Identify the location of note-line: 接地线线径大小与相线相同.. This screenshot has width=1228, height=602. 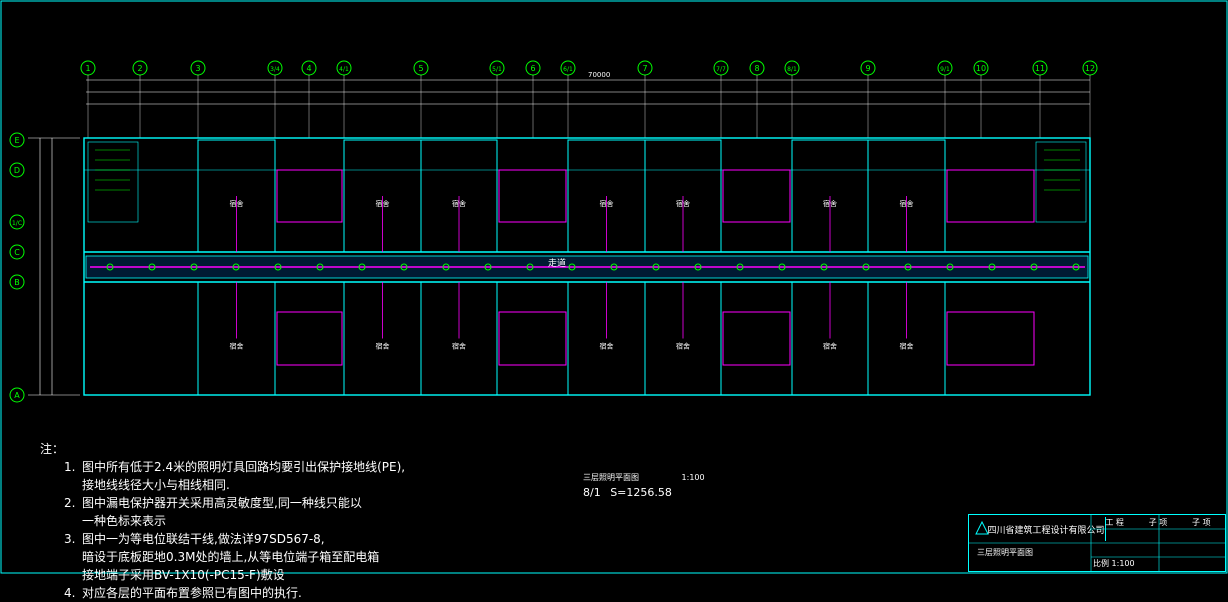
(300, 485).